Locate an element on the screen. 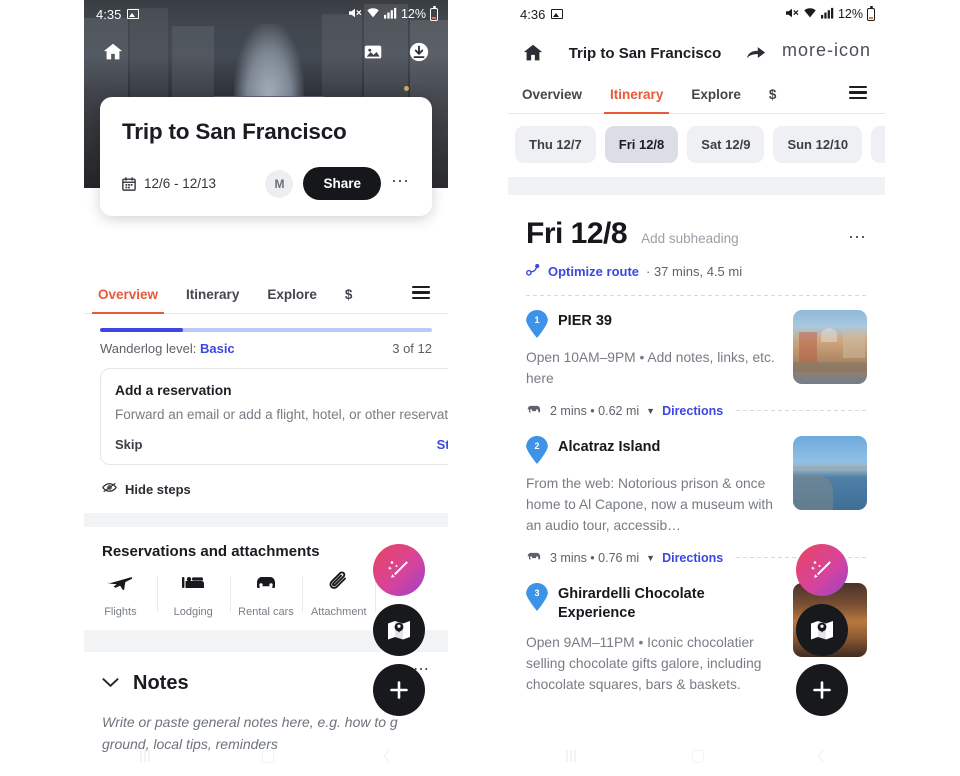  hide-steps-label: Hide steps is located at coordinates (158, 489).